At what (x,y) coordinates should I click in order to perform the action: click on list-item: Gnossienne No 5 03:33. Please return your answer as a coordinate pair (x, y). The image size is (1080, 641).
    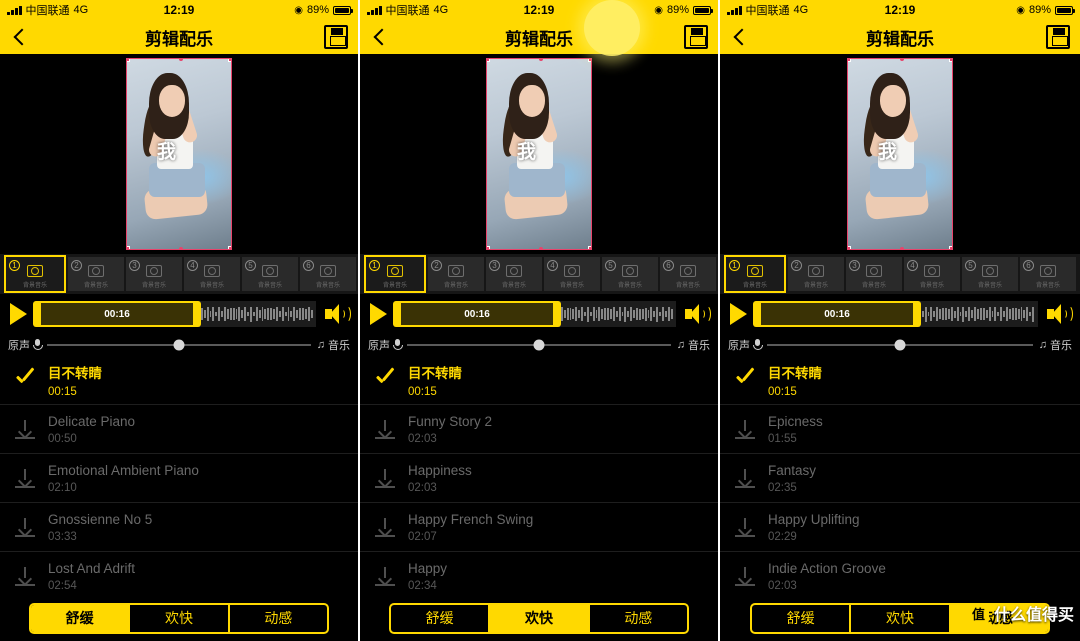
    Looking at the image, I should click on (179, 527).